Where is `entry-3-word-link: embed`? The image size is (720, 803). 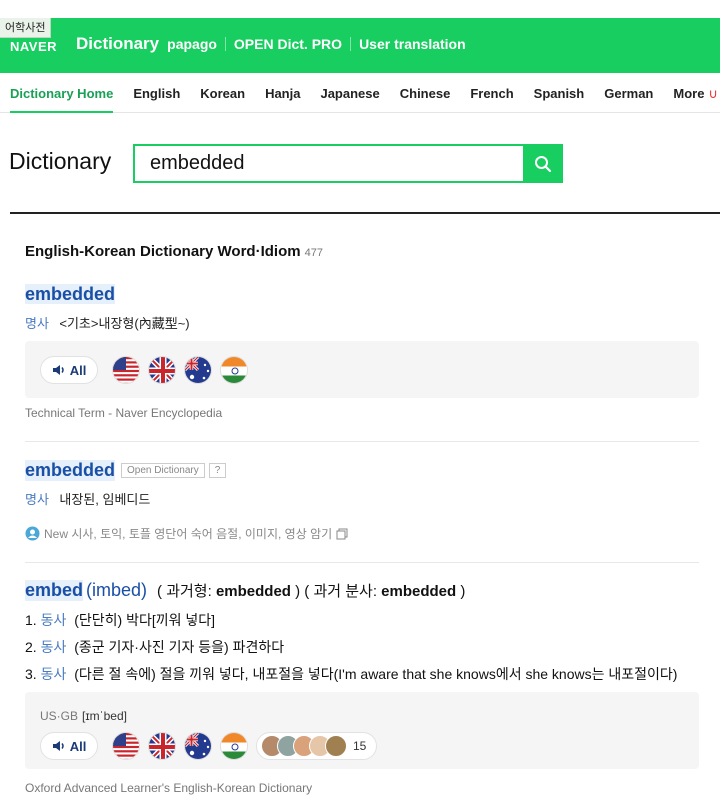
entry-3-word-link: embed is located at coordinates (54, 590).